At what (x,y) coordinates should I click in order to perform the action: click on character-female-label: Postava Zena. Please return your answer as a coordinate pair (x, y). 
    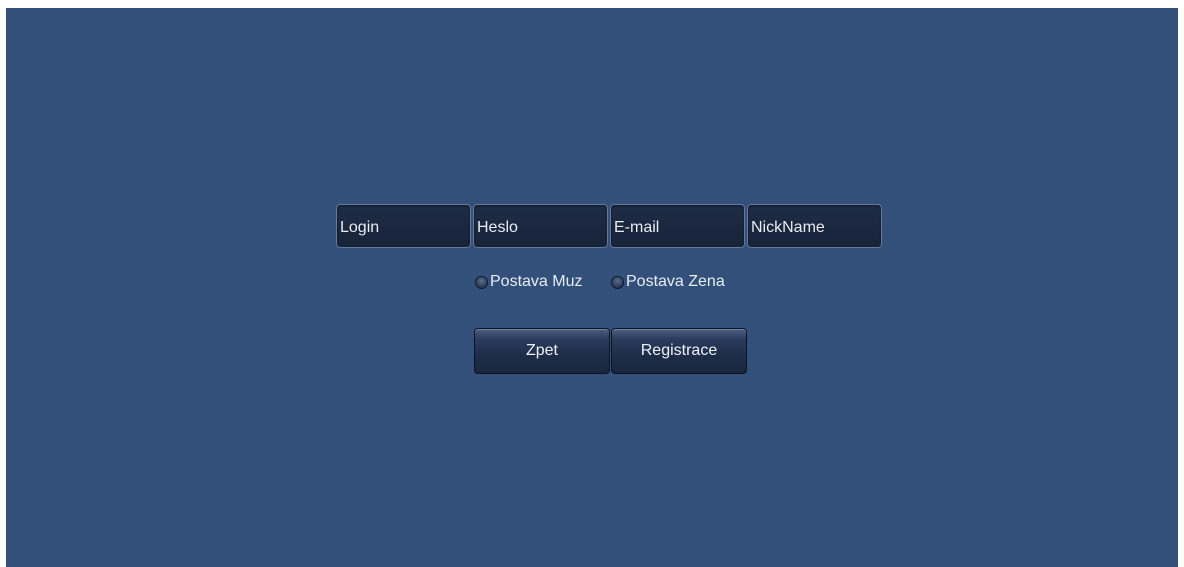
    Looking at the image, I should click on (675, 281).